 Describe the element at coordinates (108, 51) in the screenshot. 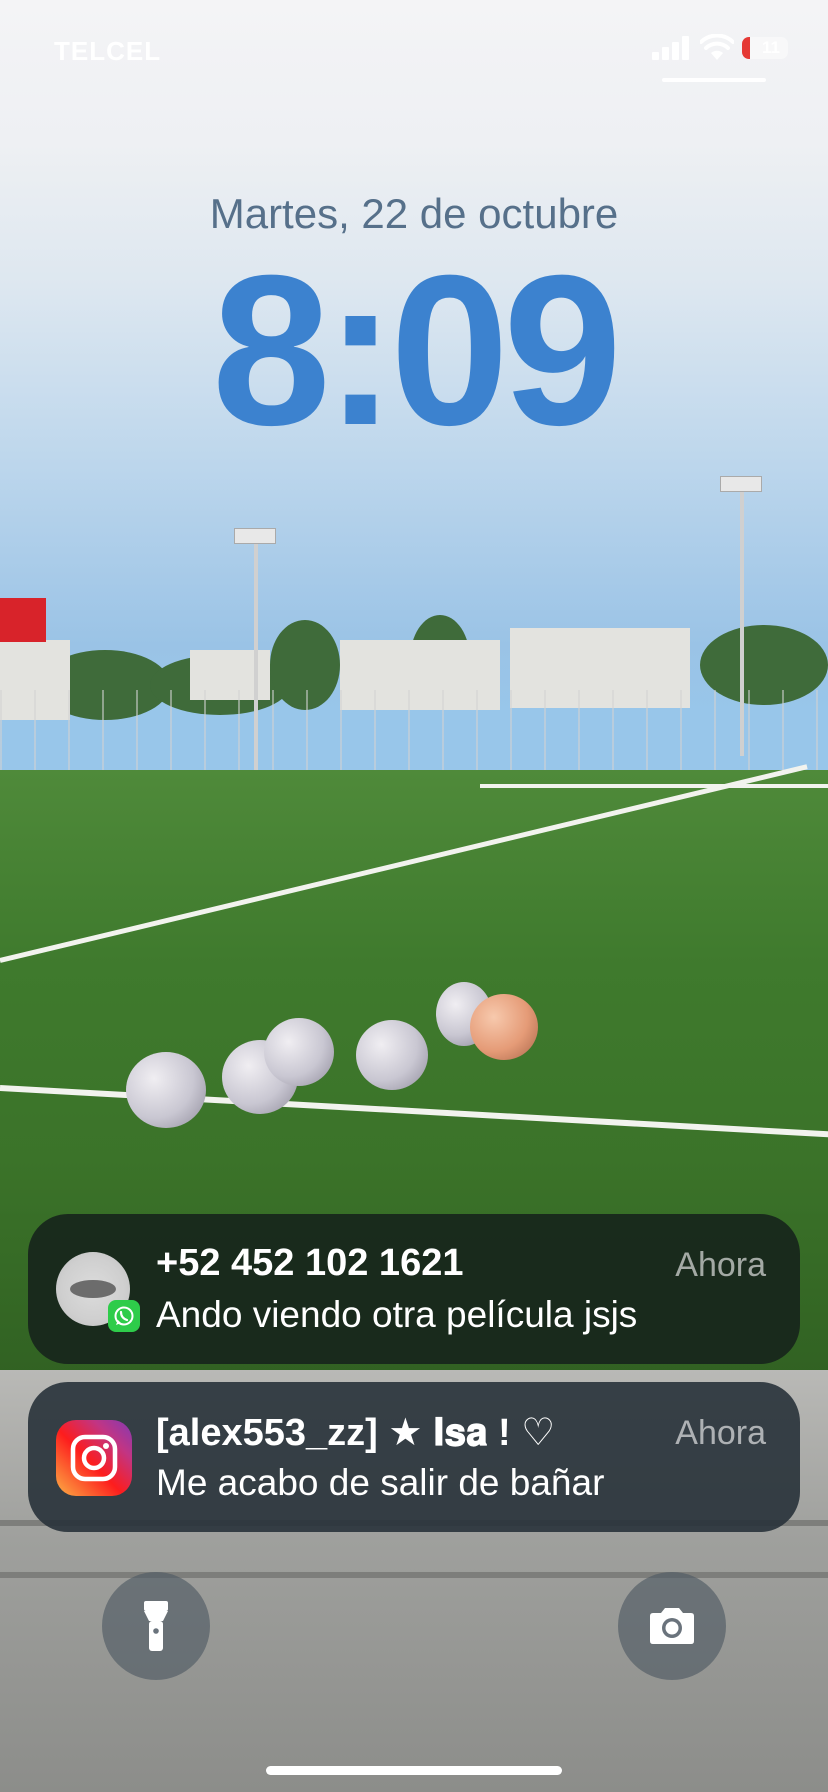

I see `carrier-label: TELCEL` at that location.